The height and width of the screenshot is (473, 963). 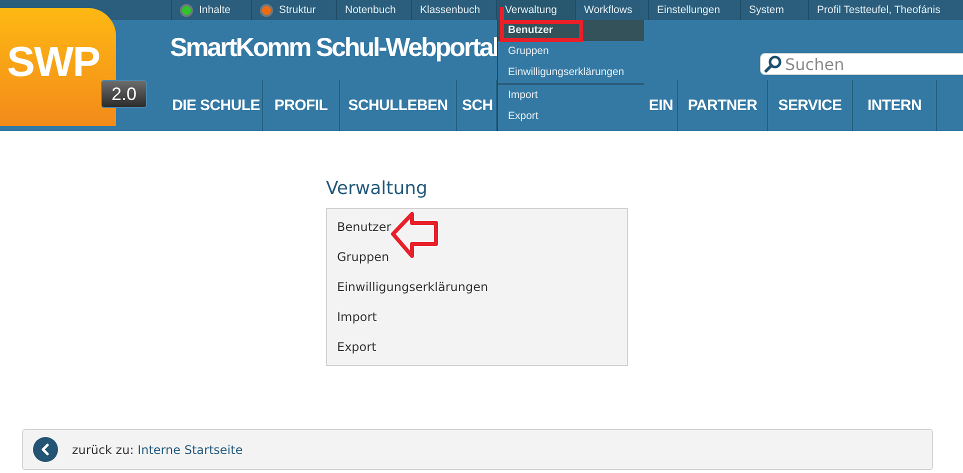 I want to click on menu-label: Inhalte, so click(x=215, y=10).